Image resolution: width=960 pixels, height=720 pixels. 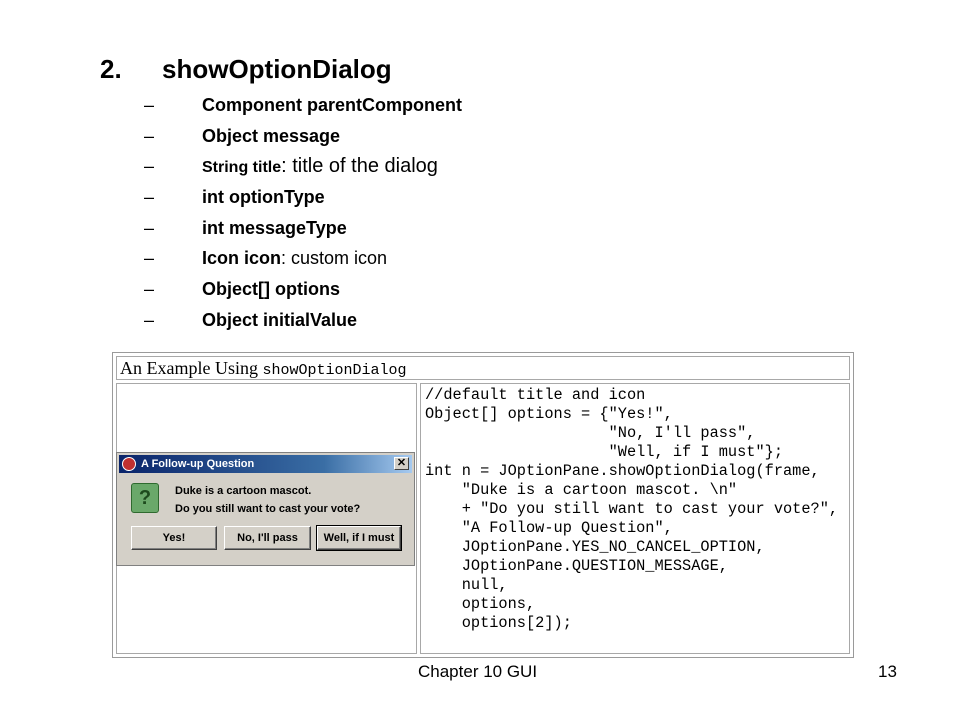 I want to click on close-button: ✕, so click(x=401, y=463).